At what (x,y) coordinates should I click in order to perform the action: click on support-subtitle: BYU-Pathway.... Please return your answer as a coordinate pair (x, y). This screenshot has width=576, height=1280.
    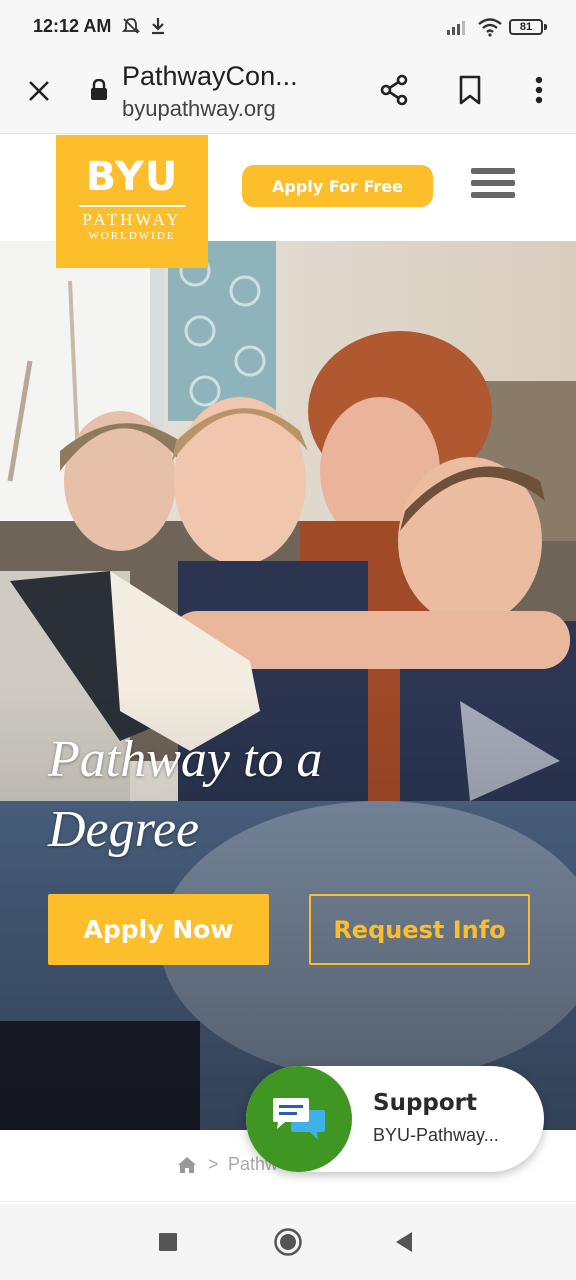
    Looking at the image, I should click on (436, 1135).